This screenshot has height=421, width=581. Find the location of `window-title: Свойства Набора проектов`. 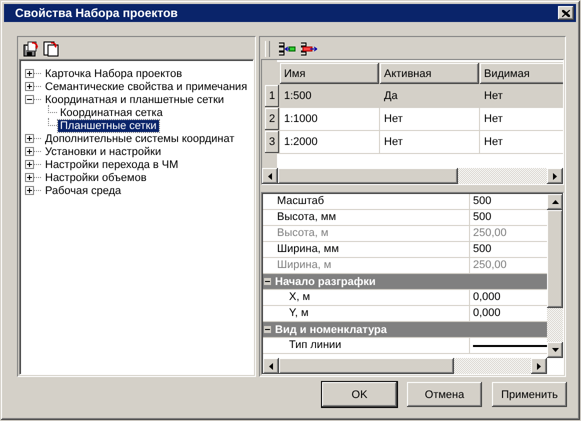

window-title: Свойства Набора проектов is located at coordinates (96, 13).